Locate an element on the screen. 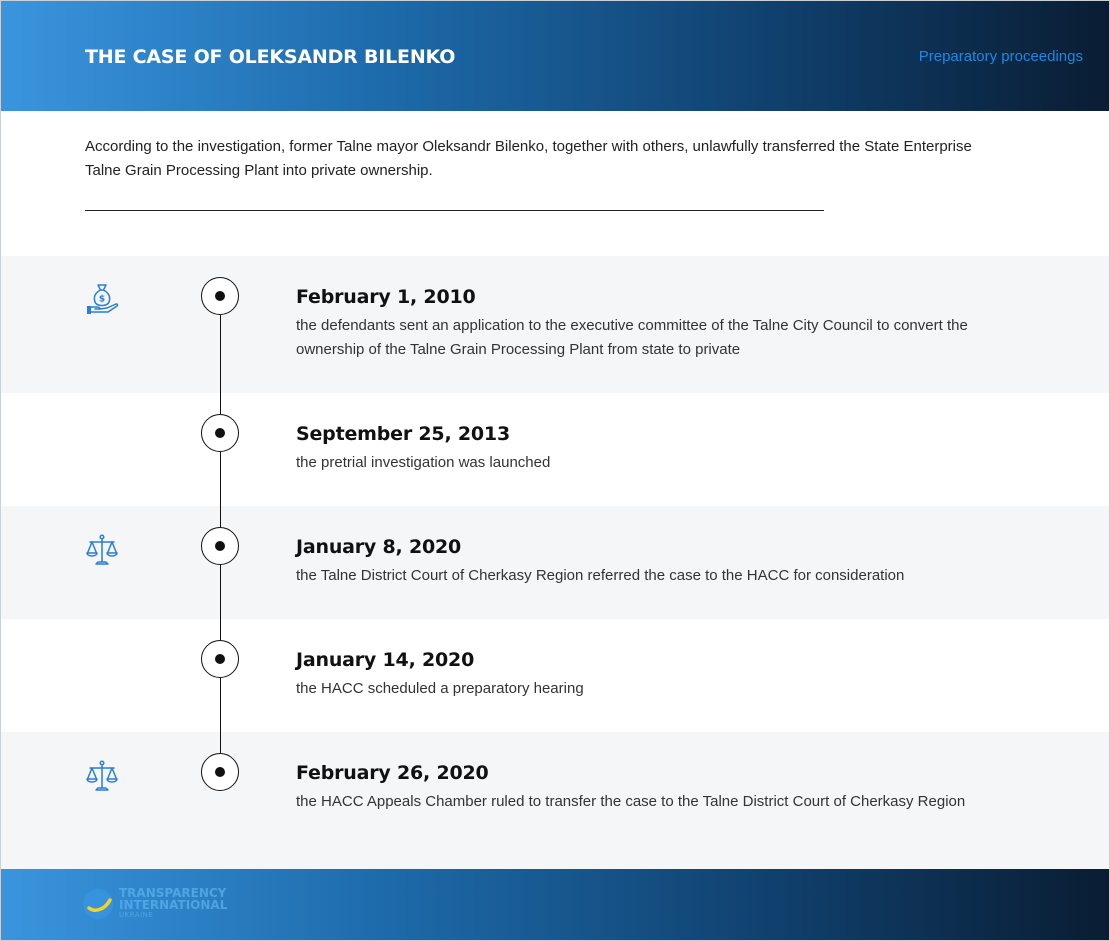  logo-line: INTERNATIONAL is located at coordinates (173, 905).